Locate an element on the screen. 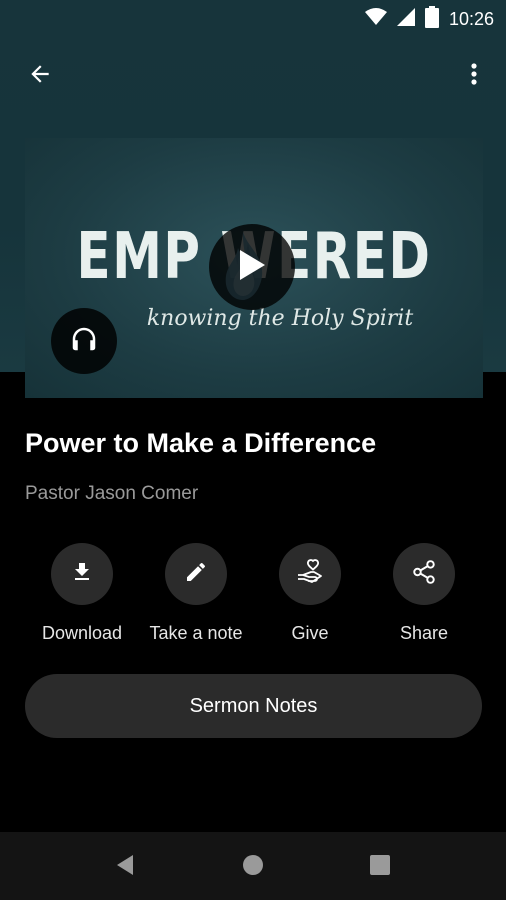 Image resolution: width=506 pixels, height=900 pixels. battery-icon is located at coordinates (431, 19).